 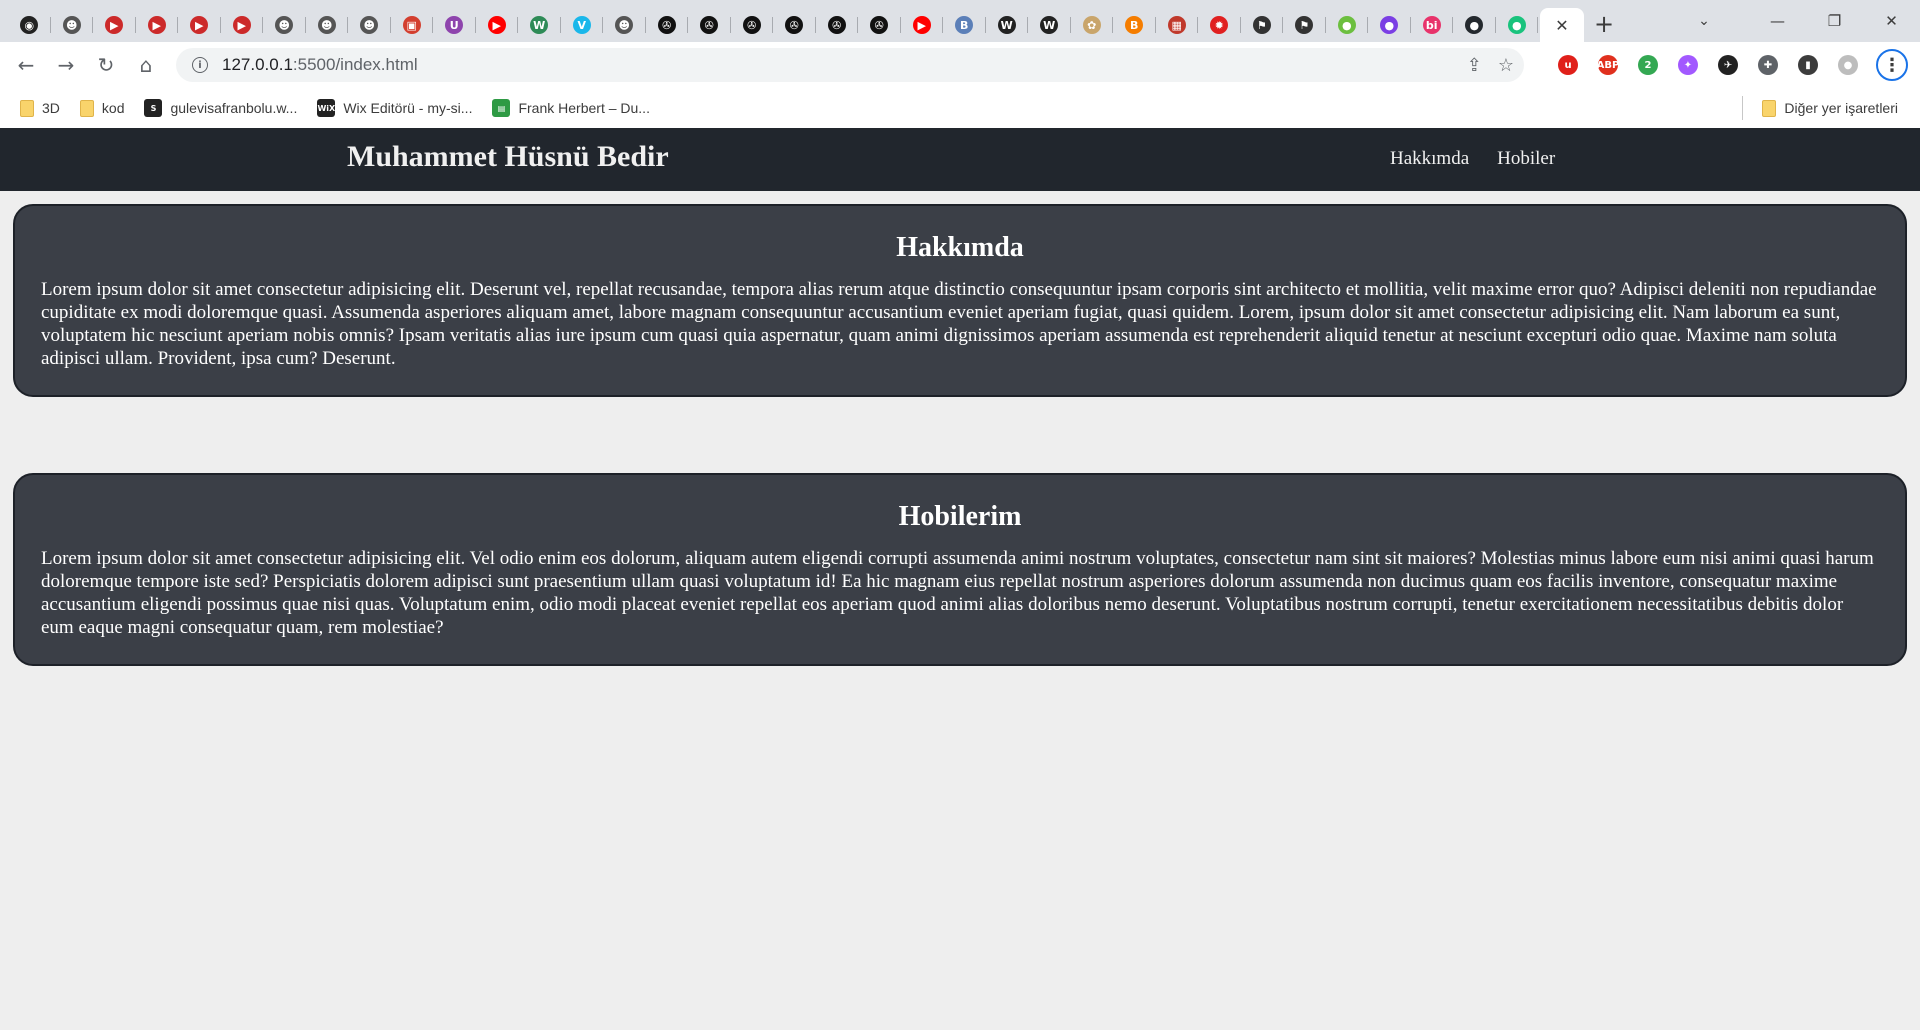 What do you see at coordinates (40, 108) in the screenshot?
I see `bookmark-folder: 3D` at bounding box center [40, 108].